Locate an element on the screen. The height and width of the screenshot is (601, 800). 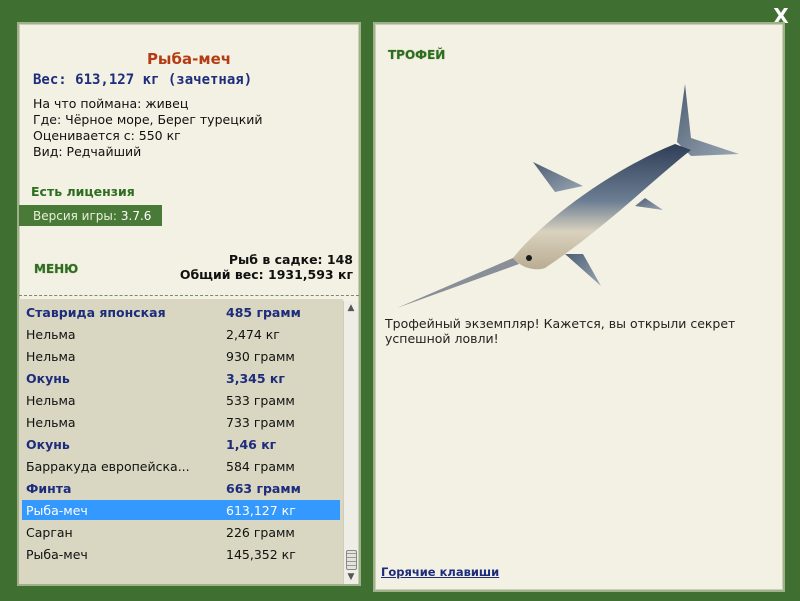
list-item: Рыба-меч 145,352 кг is located at coordinates (181, 554).